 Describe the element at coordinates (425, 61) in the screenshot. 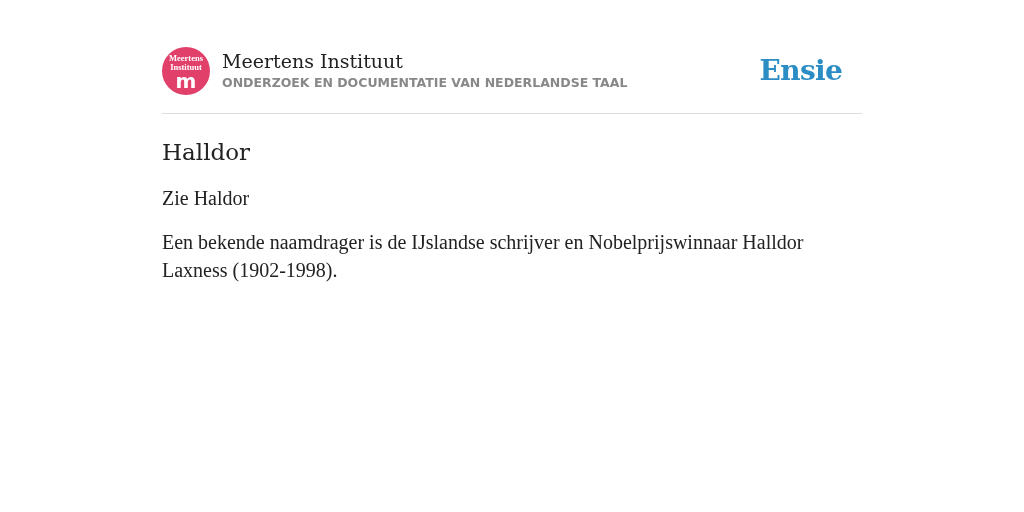

I see `site-title: Meertens Instituut` at that location.